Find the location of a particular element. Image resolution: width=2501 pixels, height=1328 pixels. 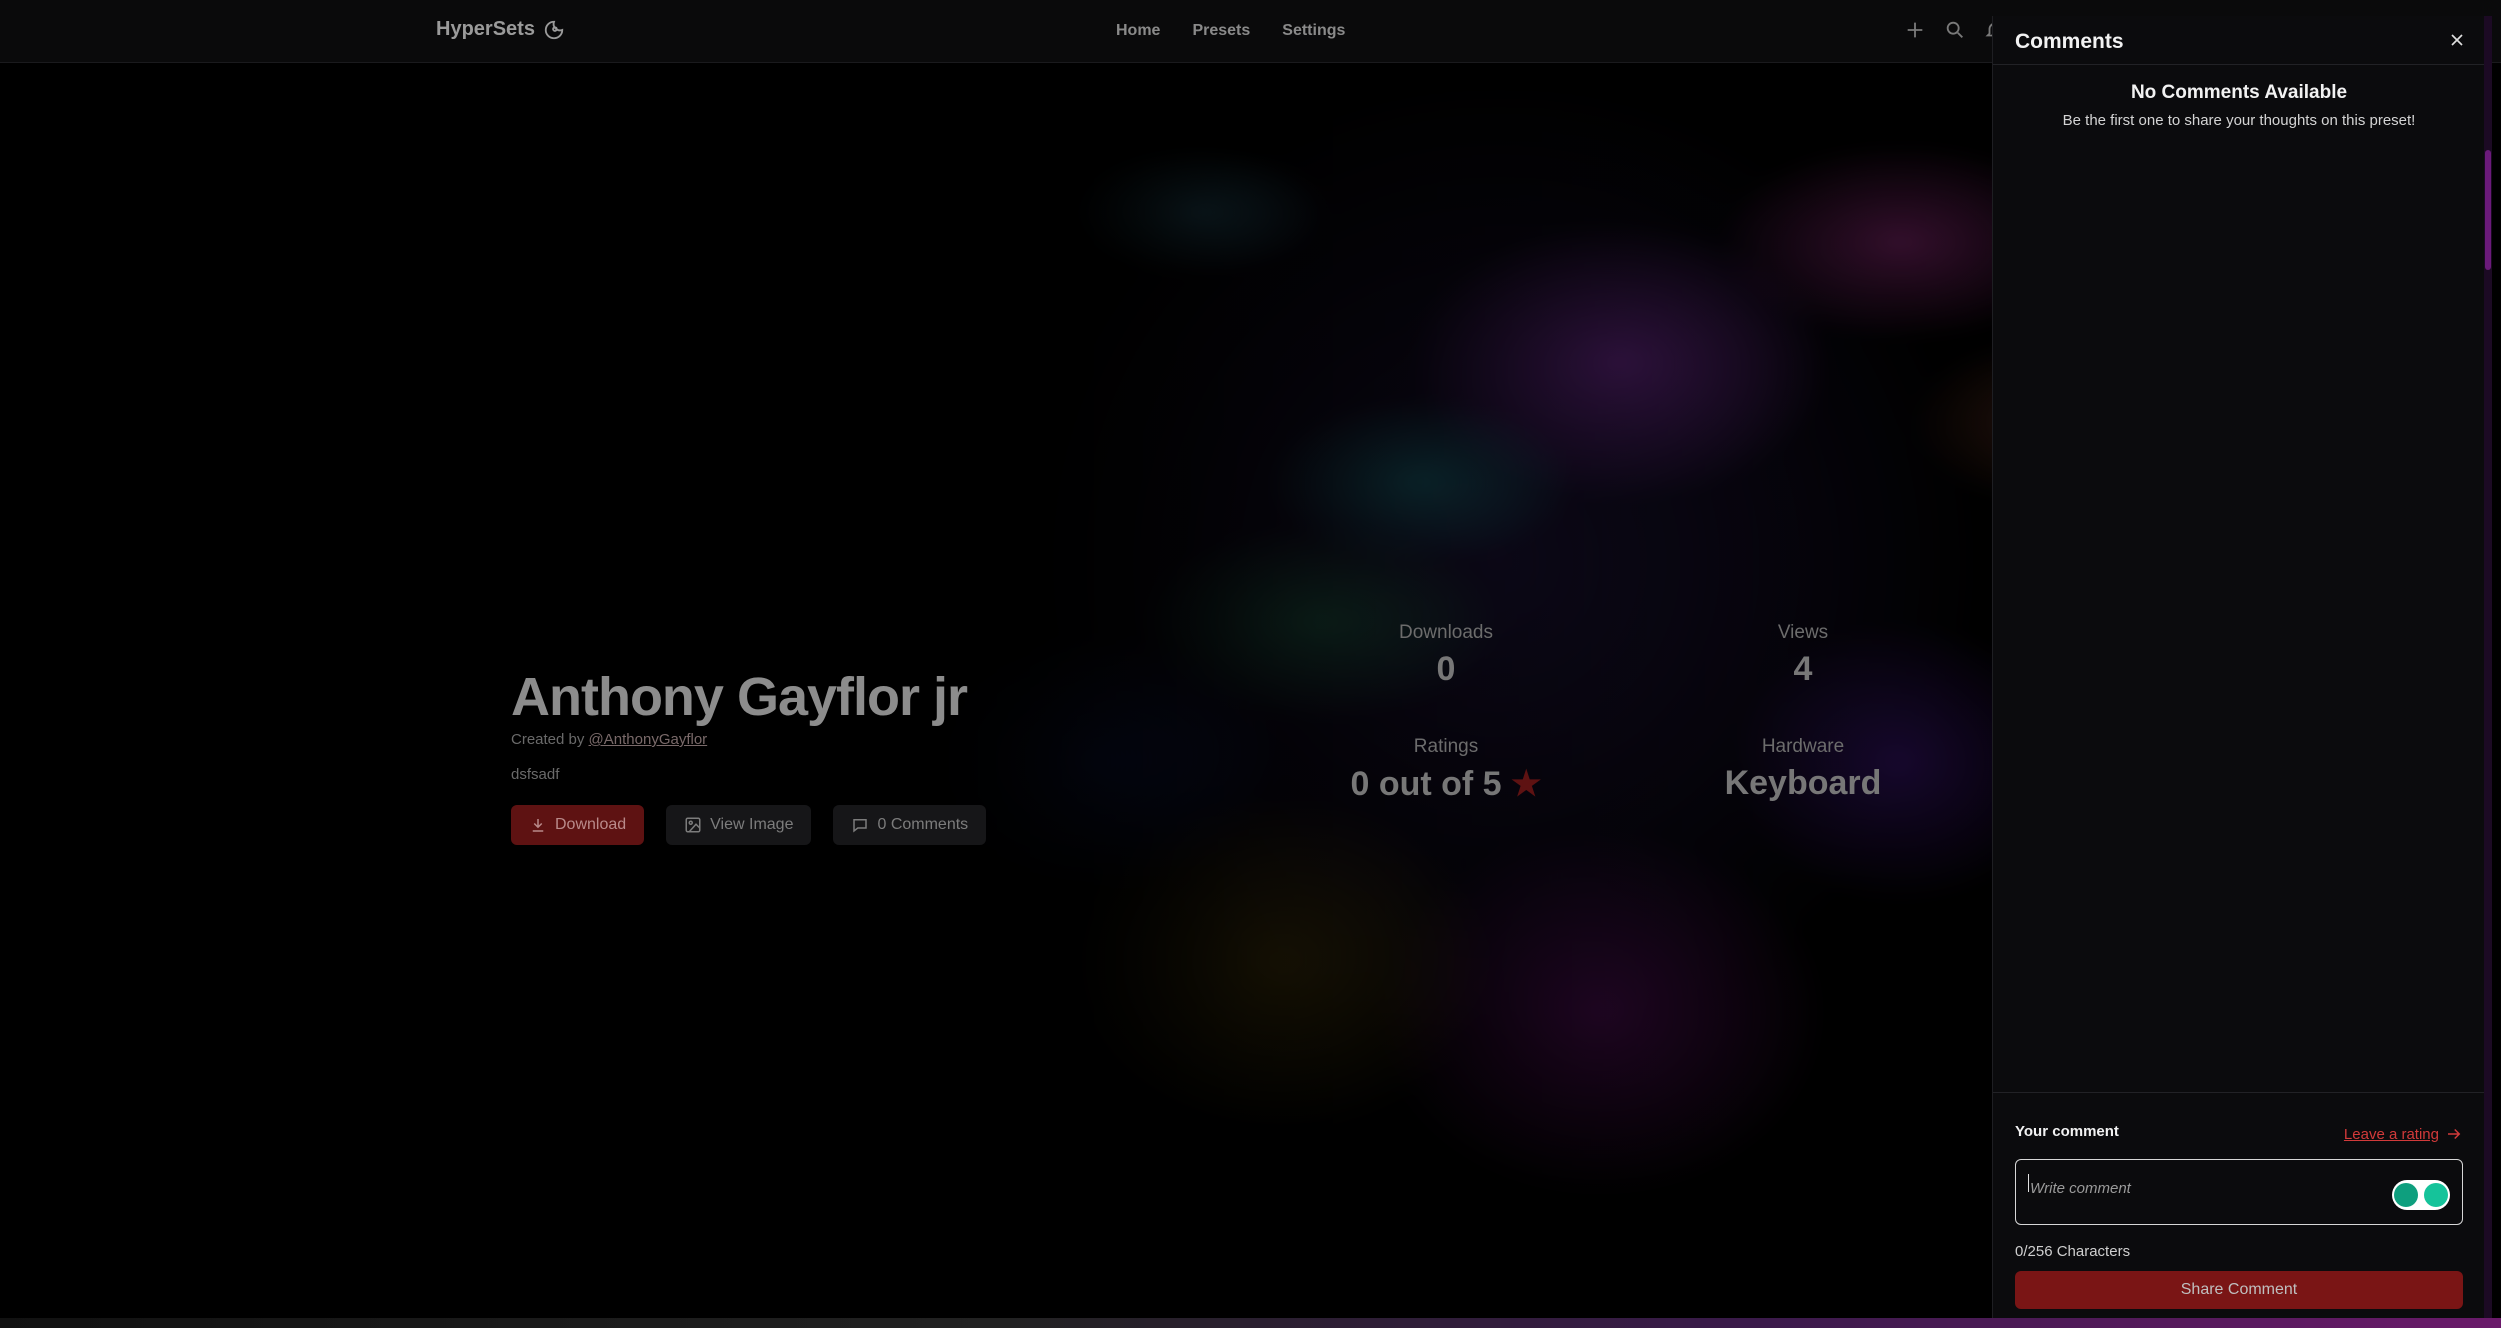

download-icon is located at coordinates (538, 825).